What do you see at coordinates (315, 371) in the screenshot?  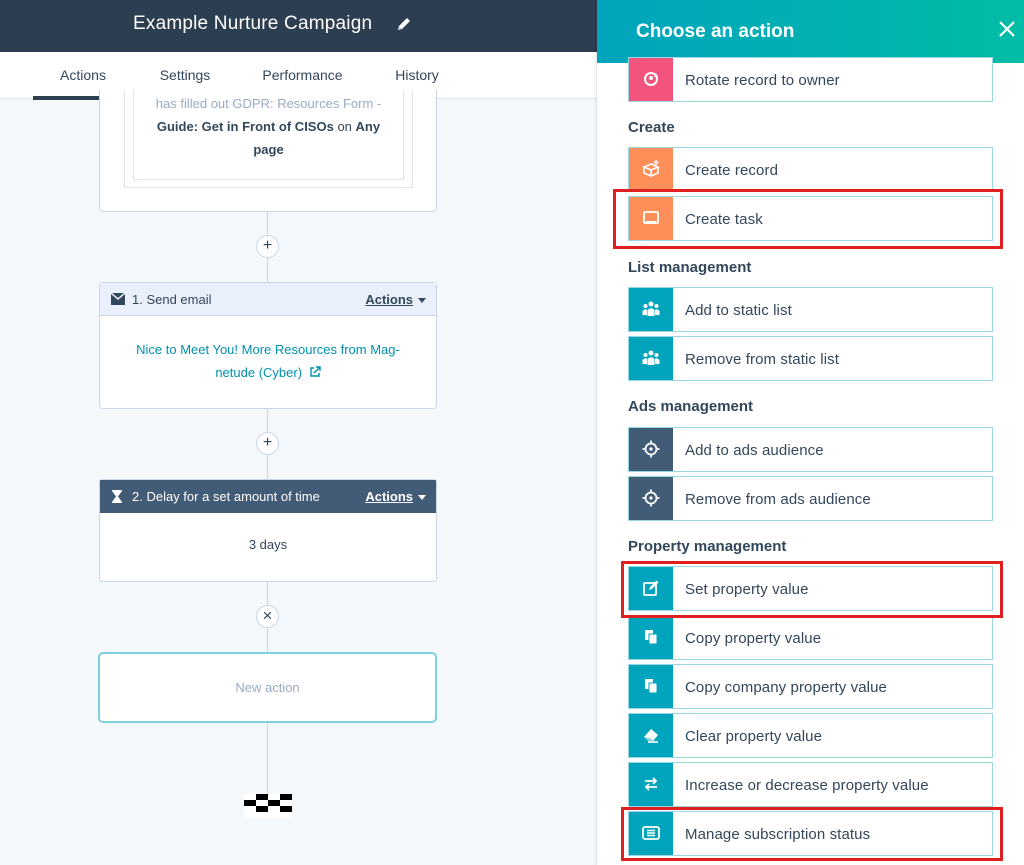 I see `external-link-icon` at bounding box center [315, 371].